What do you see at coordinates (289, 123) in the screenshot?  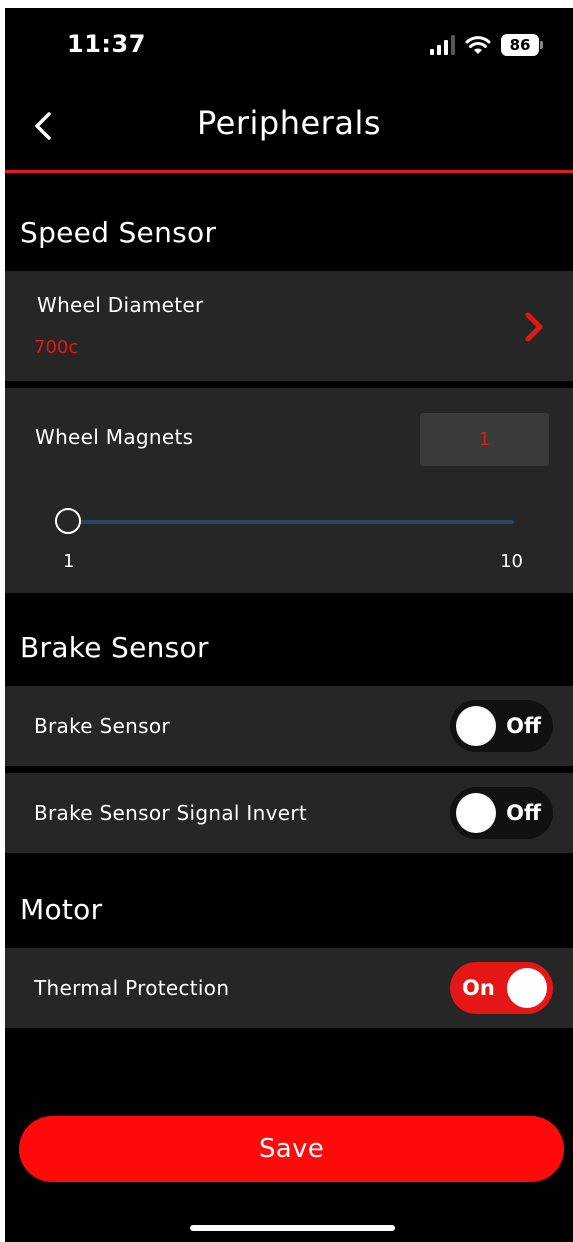 I see `page-title: Peripherals` at bounding box center [289, 123].